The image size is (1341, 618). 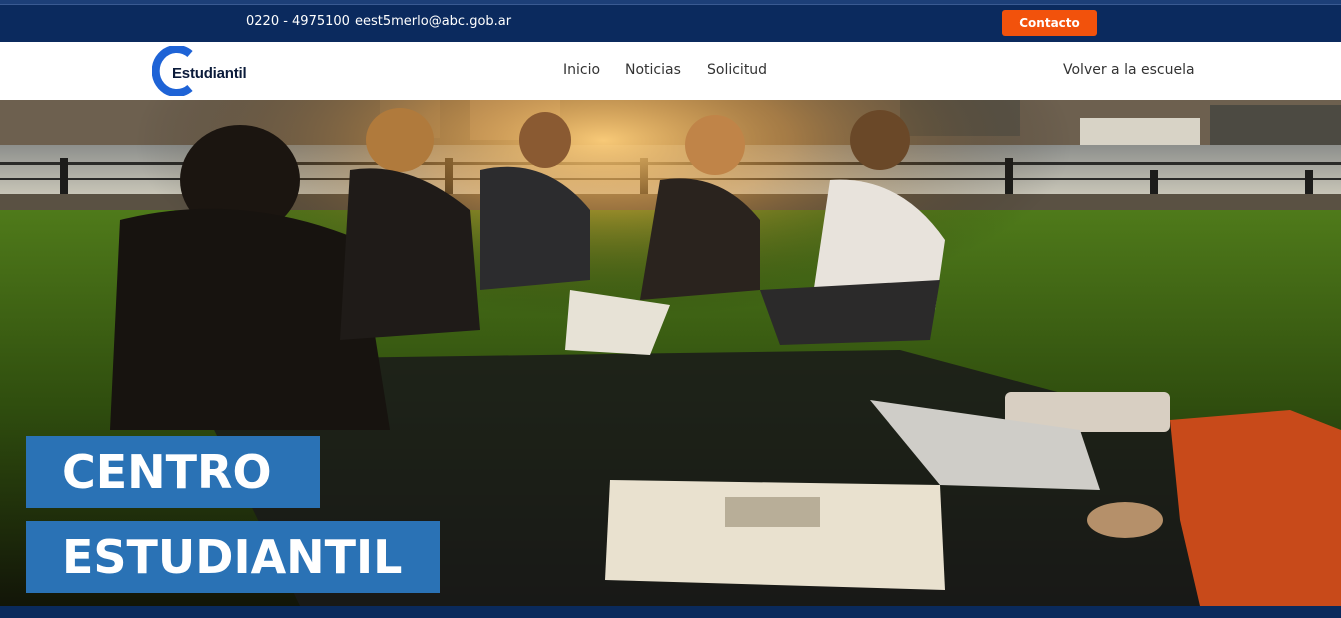 I want to click on back-to-school-link: Volver a la escuela, so click(x=1129, y=70).